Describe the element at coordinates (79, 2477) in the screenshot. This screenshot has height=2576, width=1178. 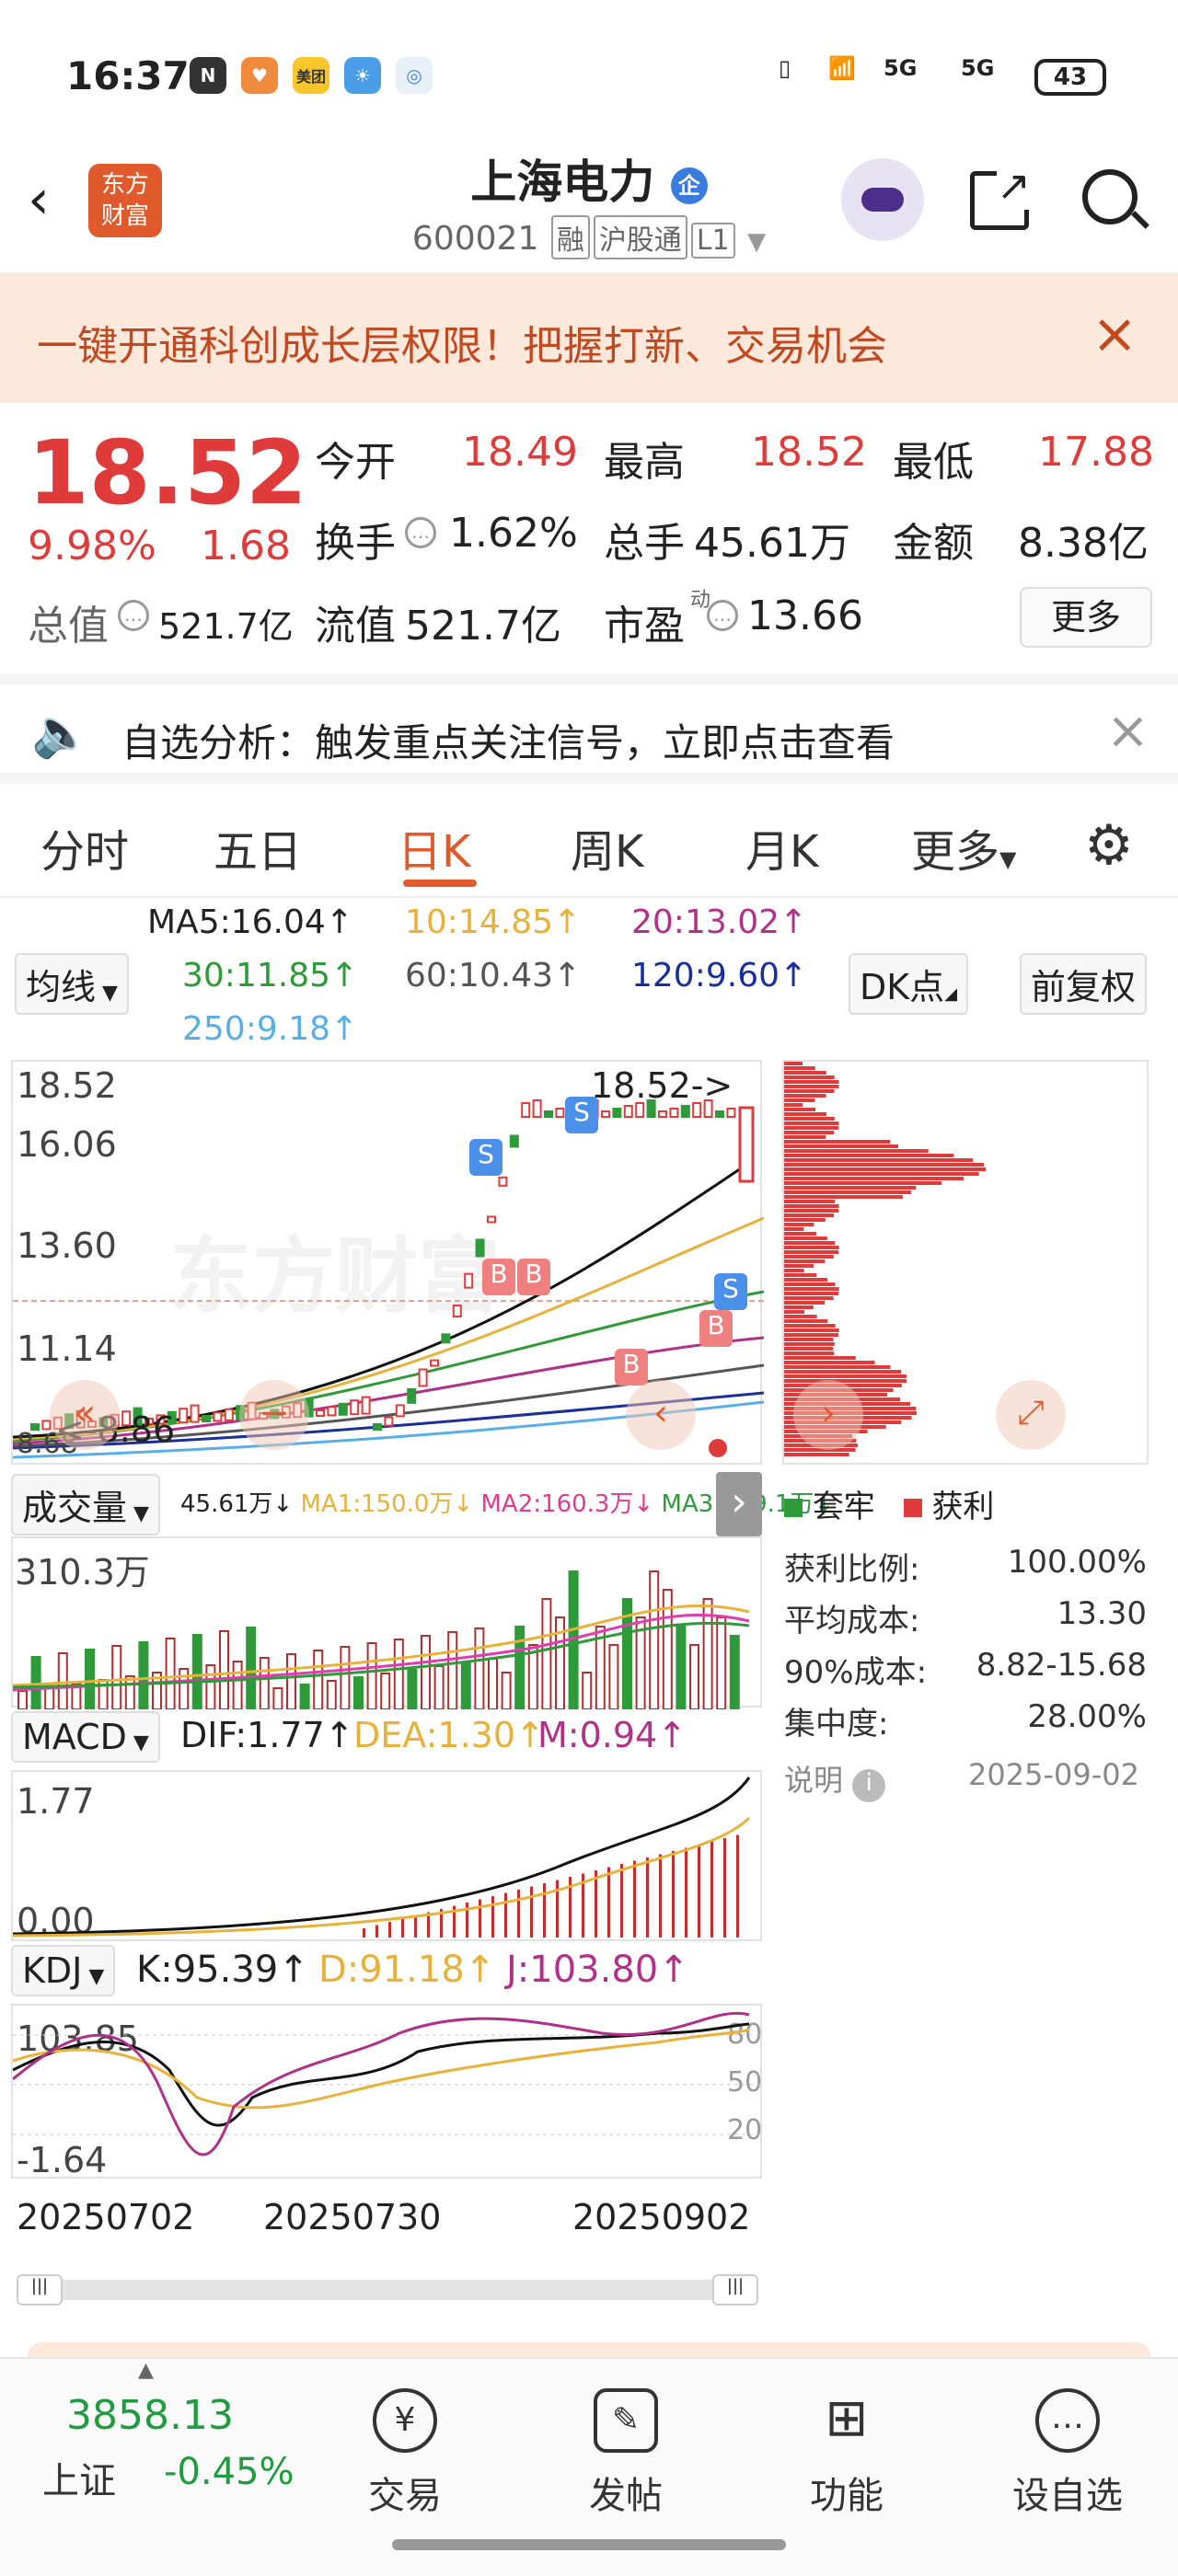
I see `index-name: 上证` at that location.